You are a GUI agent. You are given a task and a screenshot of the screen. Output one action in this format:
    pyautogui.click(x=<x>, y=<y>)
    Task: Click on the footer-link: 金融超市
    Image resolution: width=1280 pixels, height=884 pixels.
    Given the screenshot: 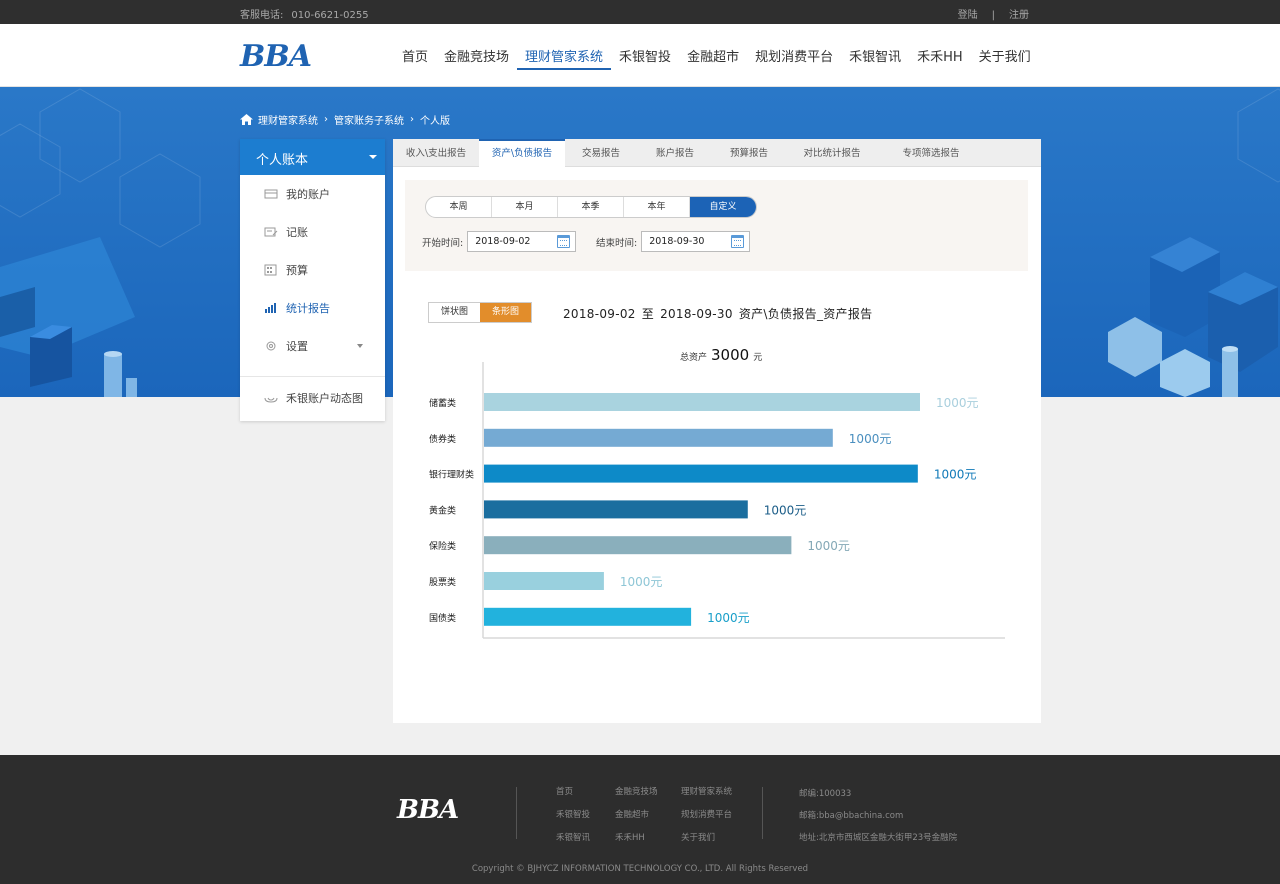 What is the action you would take?
    pyautogui.click(x=648, y=814)
    